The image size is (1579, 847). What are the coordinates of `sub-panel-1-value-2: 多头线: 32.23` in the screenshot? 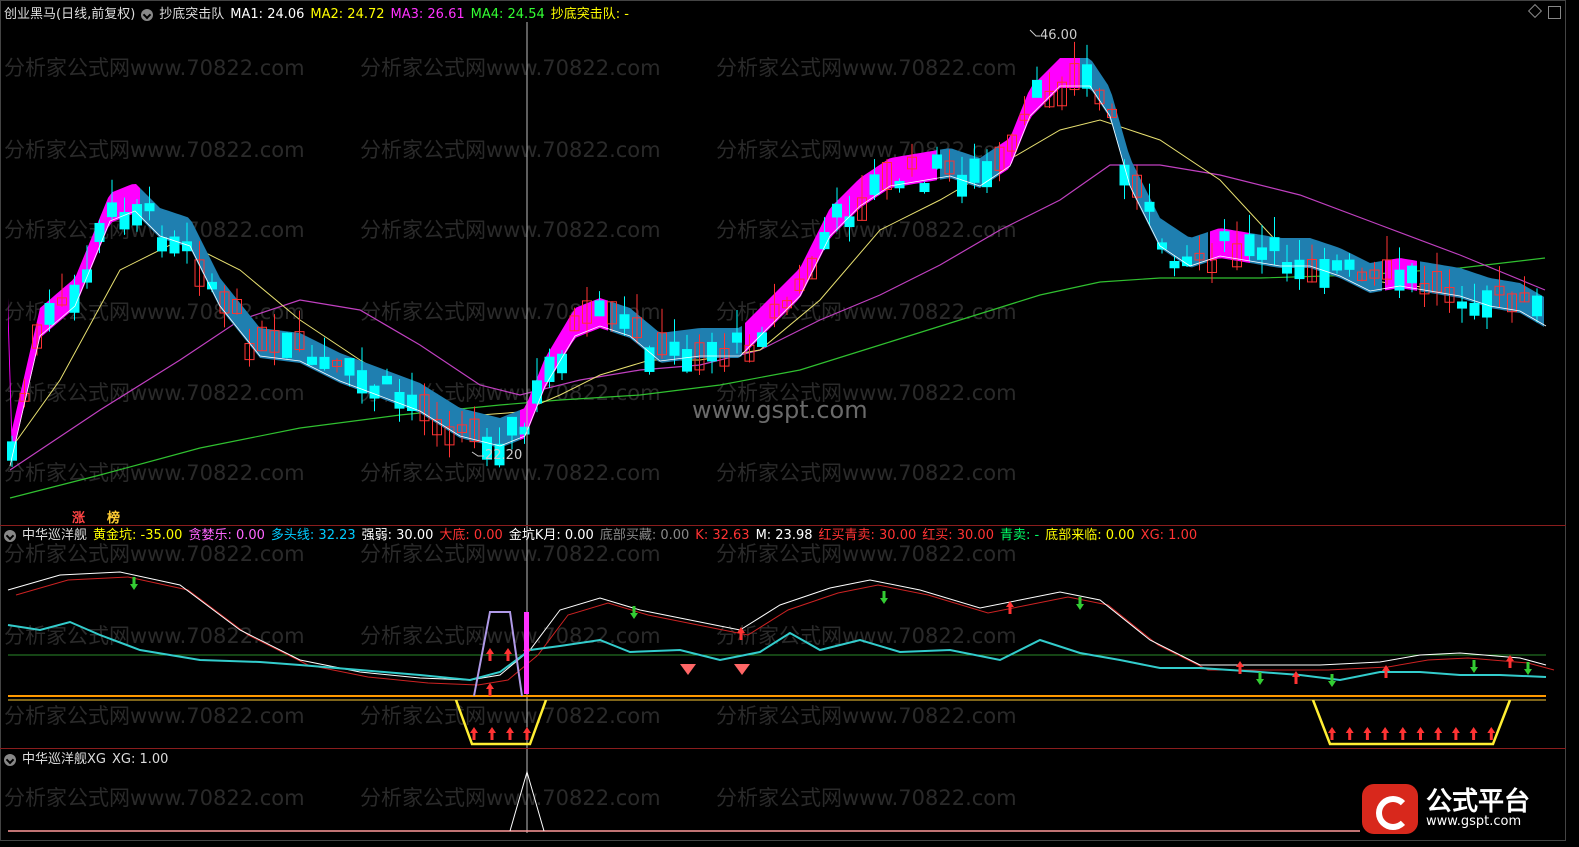 It's located at (313, 535).